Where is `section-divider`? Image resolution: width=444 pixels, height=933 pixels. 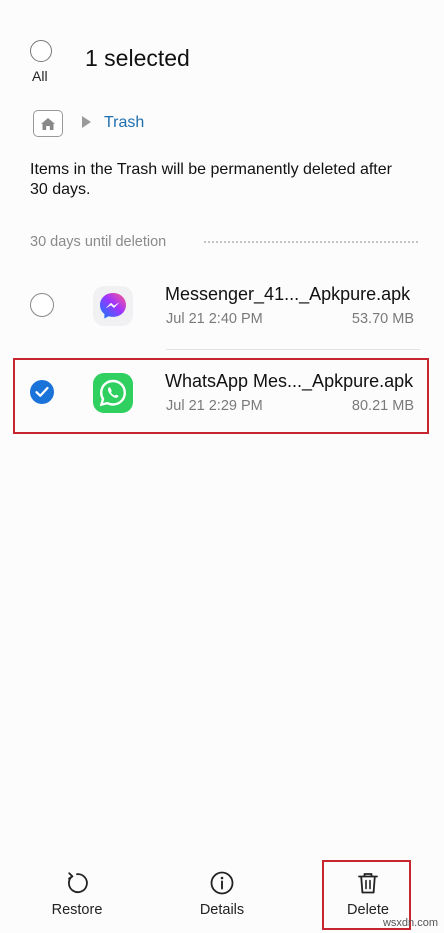
section-divider is located at coordinates (311, 242).